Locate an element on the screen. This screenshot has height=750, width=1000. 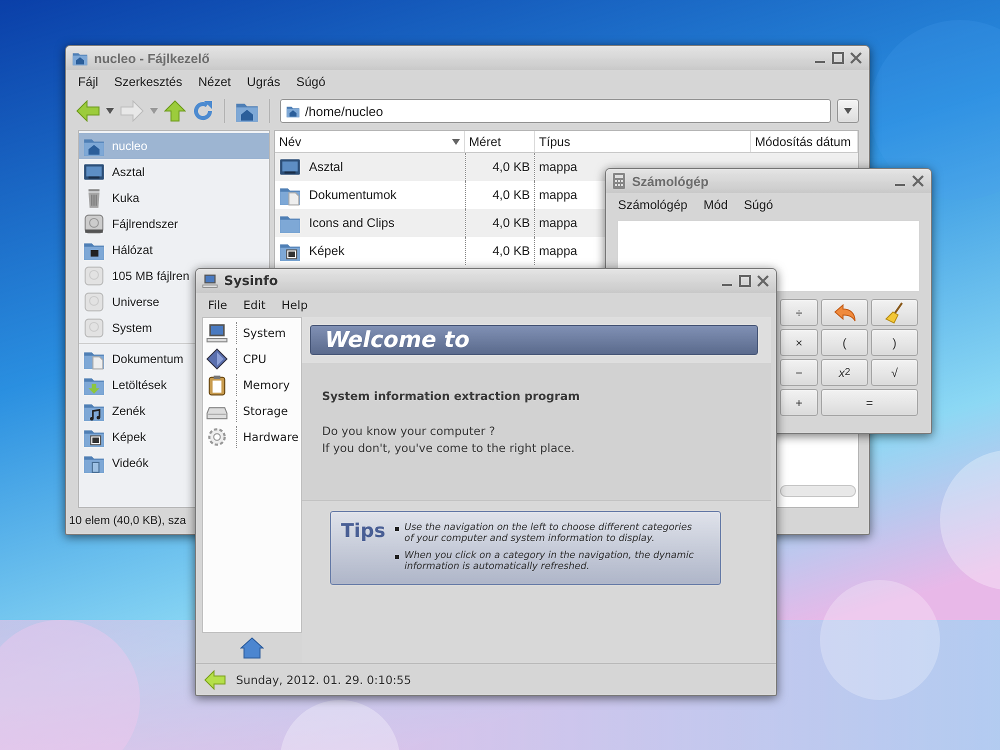
menu-item: Fájl is located at coordinates (88, 82).